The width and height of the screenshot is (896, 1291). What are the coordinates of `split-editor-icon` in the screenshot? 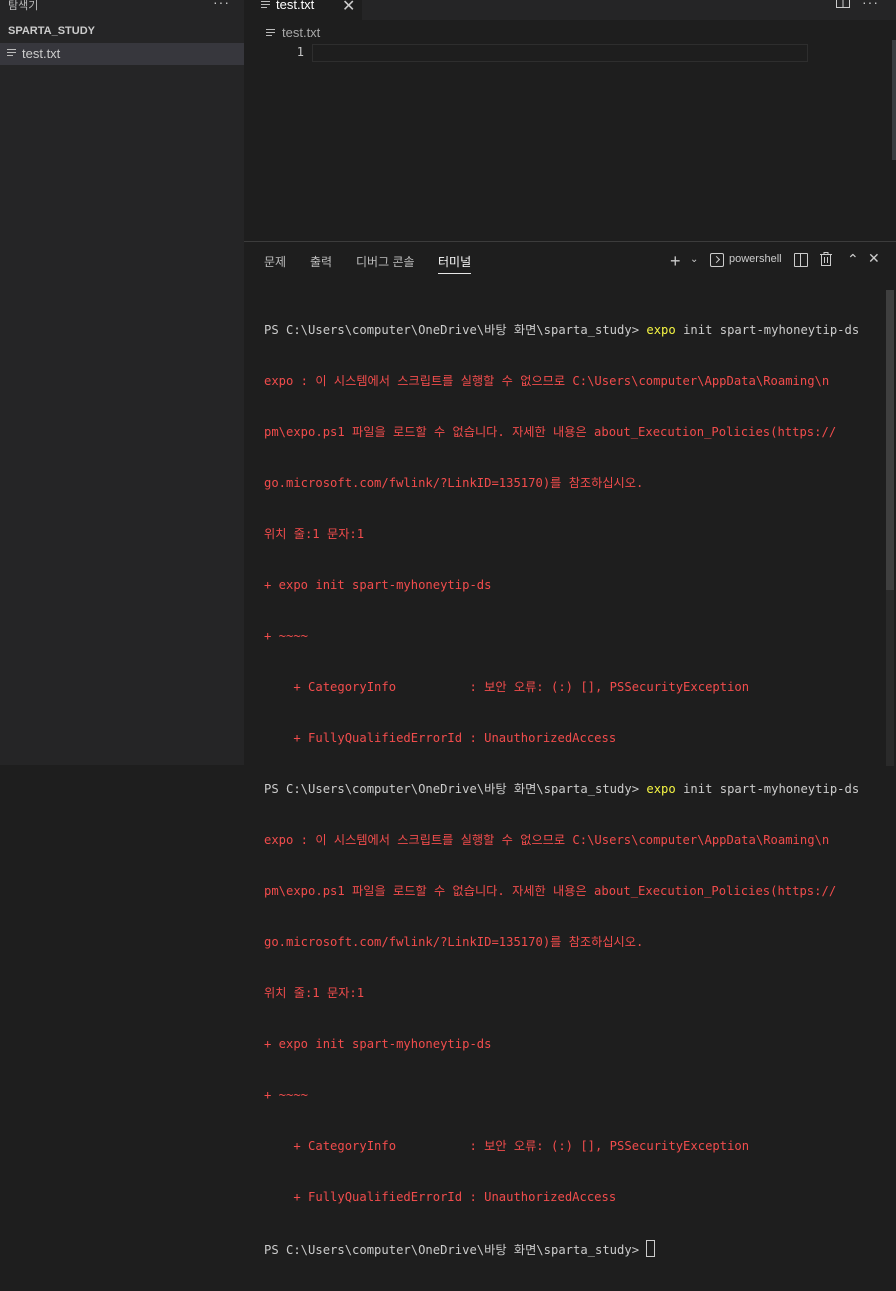 It's located at (843, 4).